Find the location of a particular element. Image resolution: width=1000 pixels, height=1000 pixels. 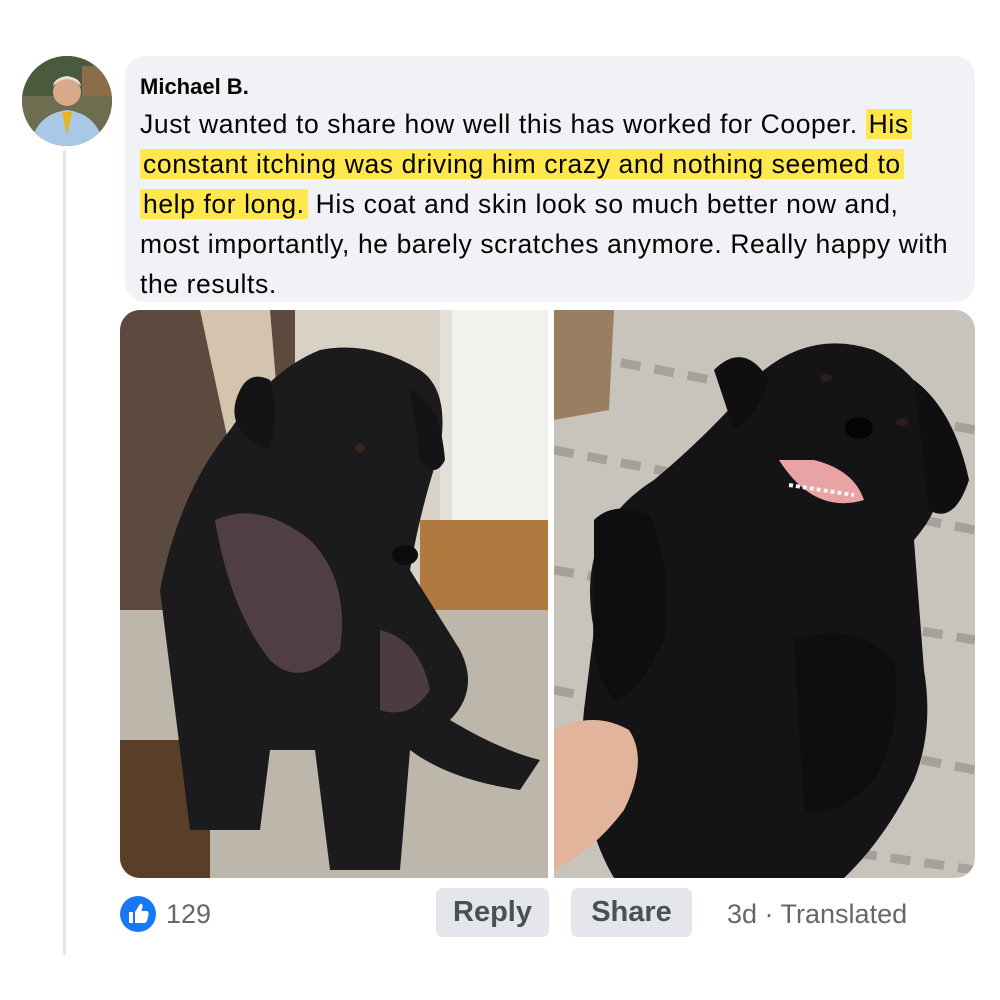

thread-line is located at coordinates (64, 552).